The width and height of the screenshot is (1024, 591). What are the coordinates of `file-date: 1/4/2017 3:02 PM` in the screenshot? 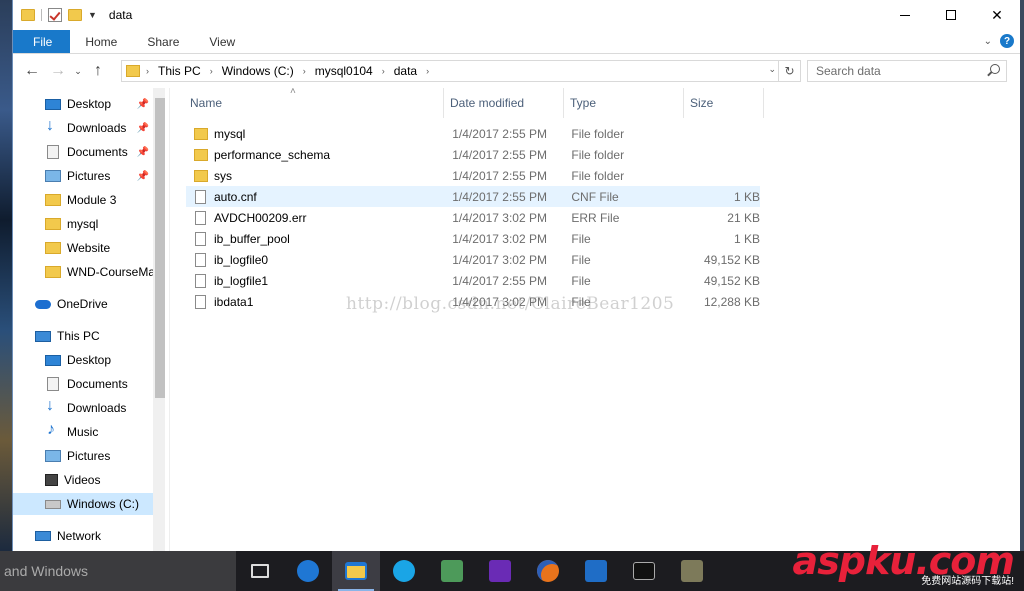 It's located at (499, 259).